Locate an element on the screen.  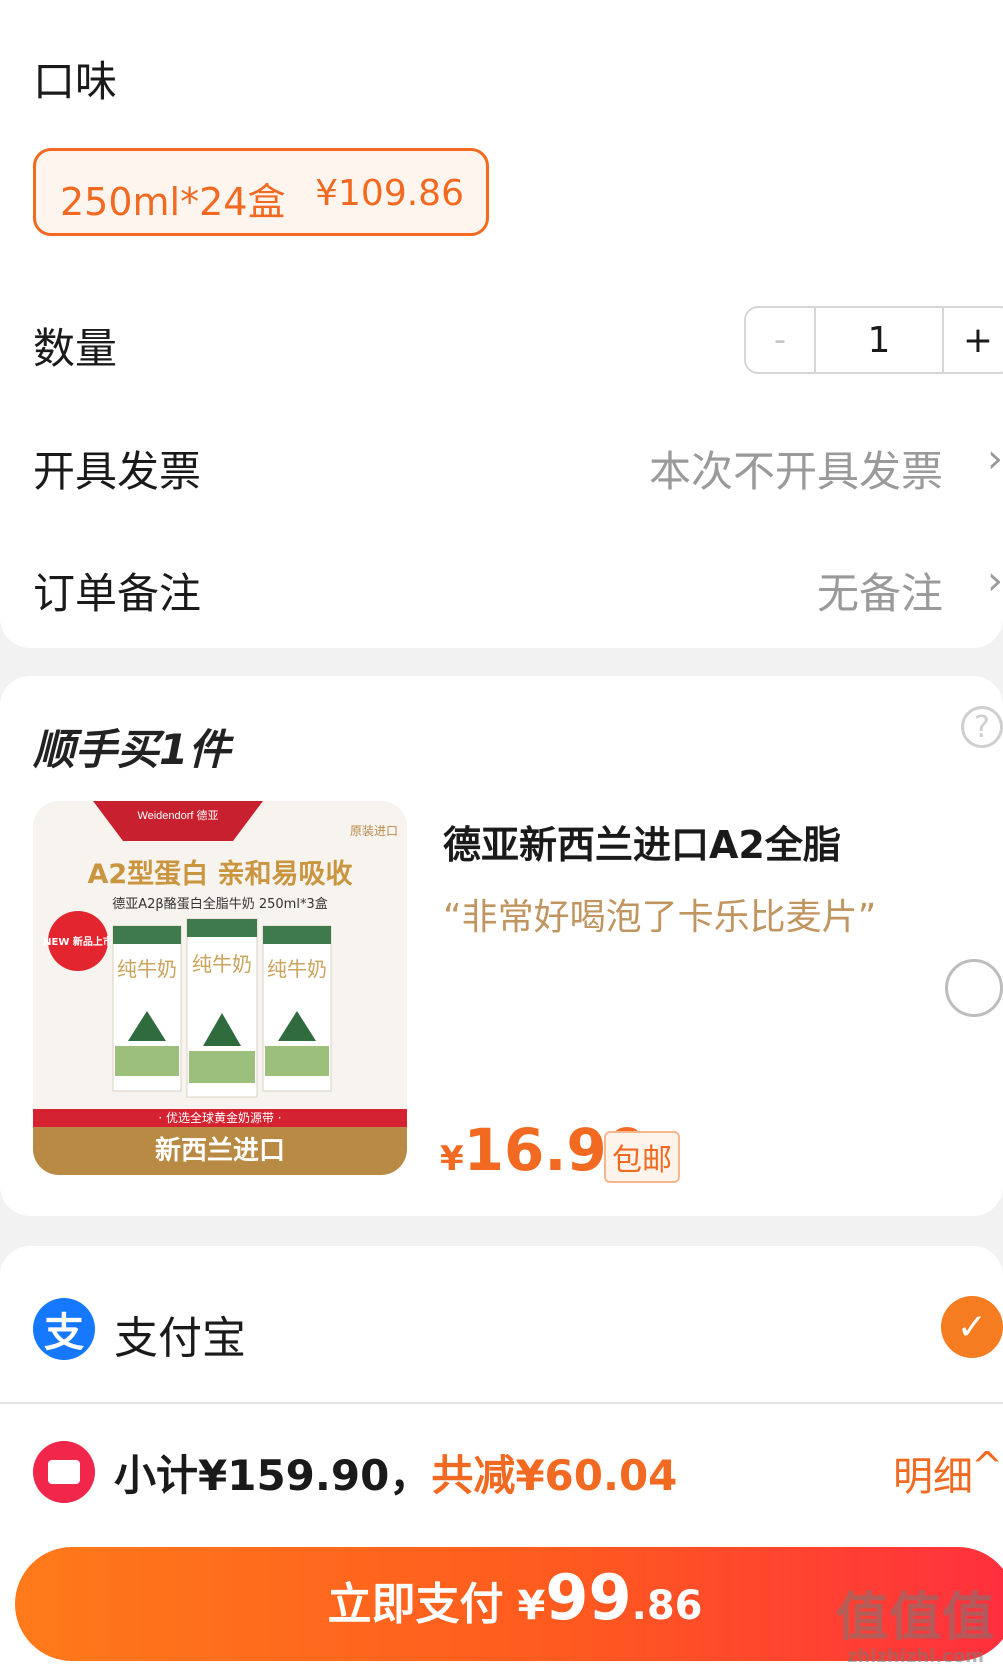
pay-button-label: 立即支付 is located at coordinates (415, 1604).